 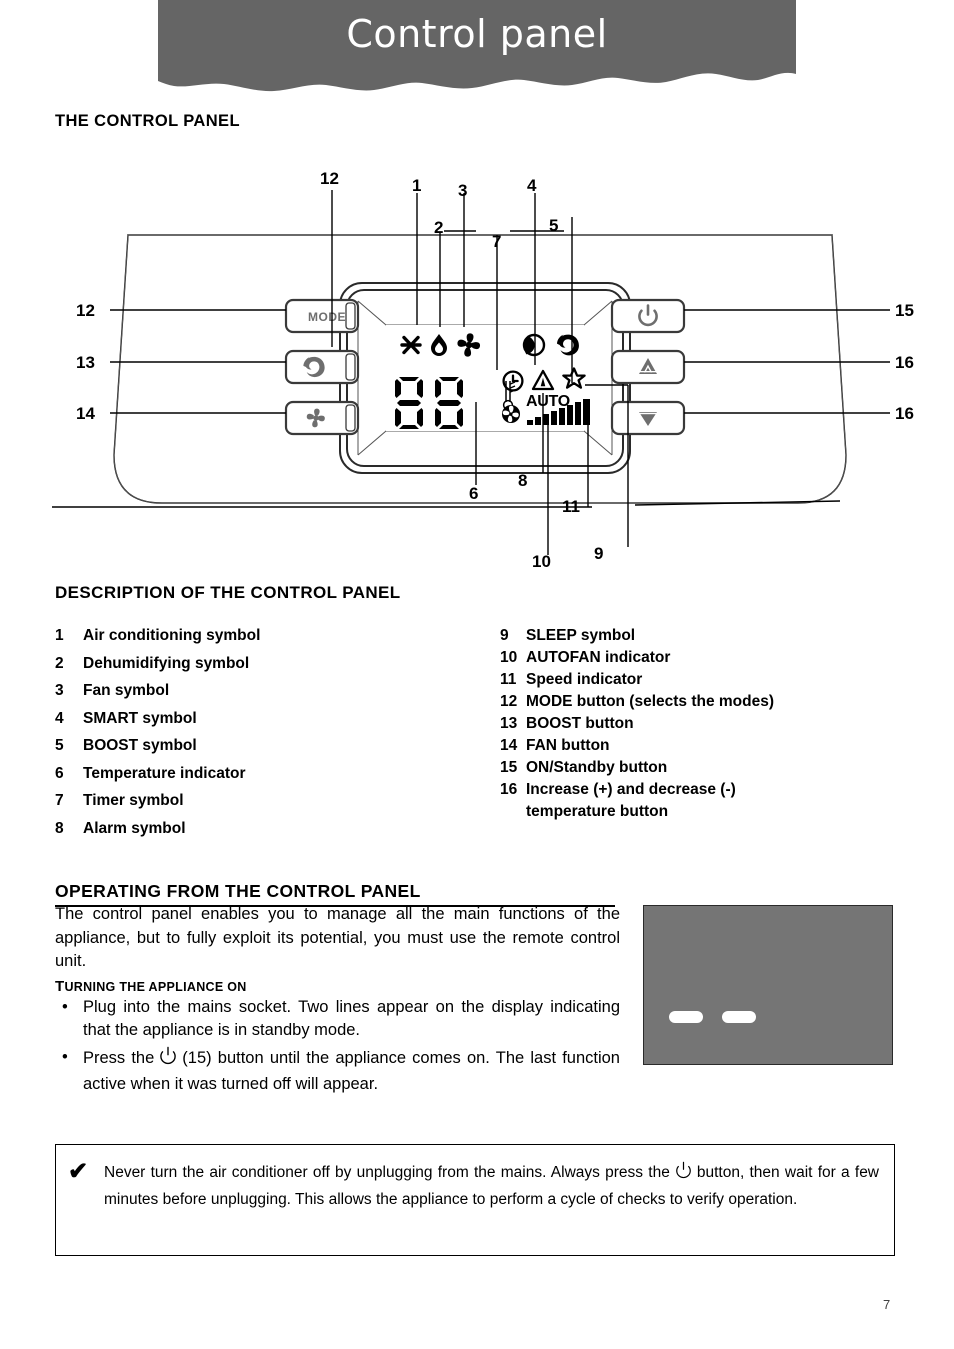 What do you see at coordinates (270, 719) in the screenshot?
I see `list-item: 4 SMART symbol` at bounding box center [270, 719].